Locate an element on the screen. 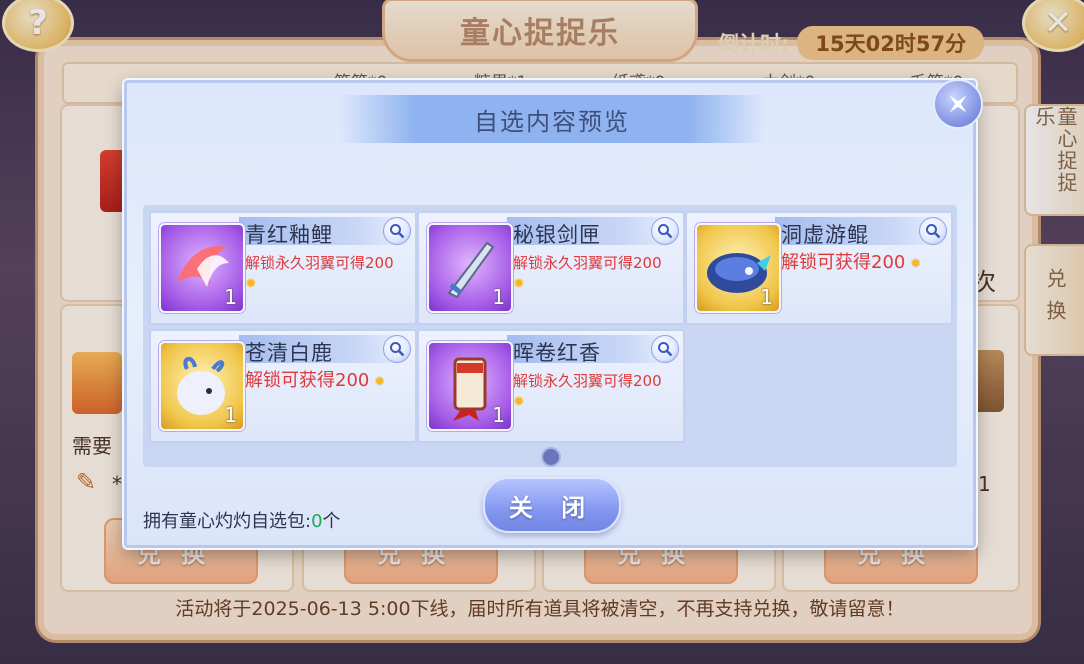  item-card-qinghong: 1 青红釉鲤 解锁永久羽翼可得200 ✹ is located at coordinates (283, 268).